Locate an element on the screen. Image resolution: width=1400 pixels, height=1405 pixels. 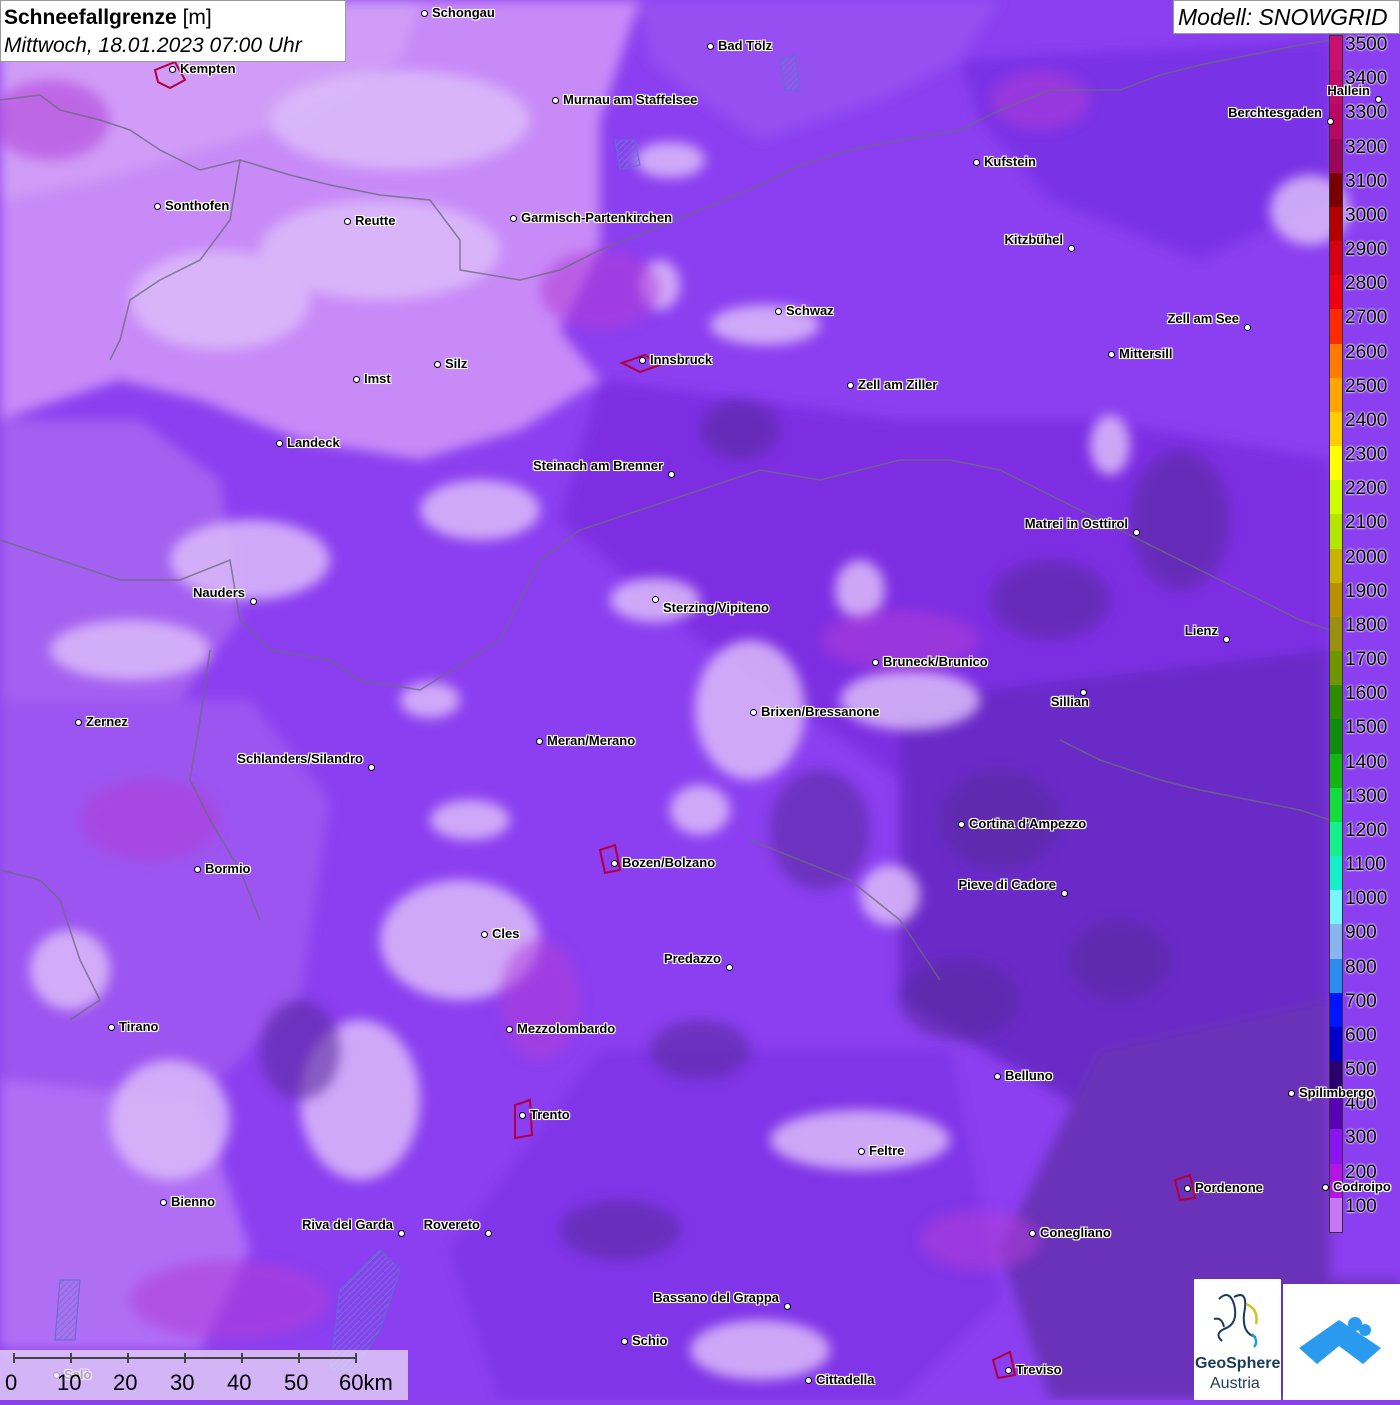
city-label: Hallein is located at coordinates (1348, 90).